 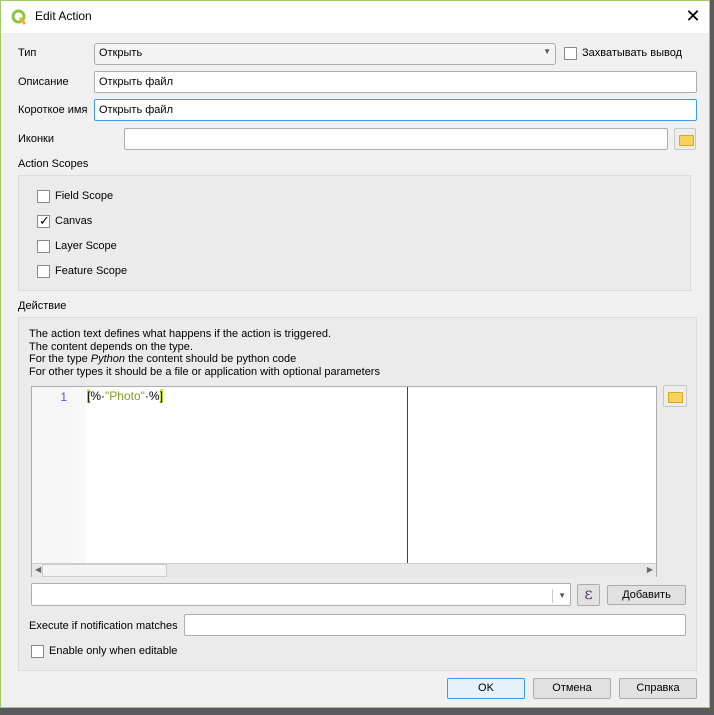 What do you see at coordinates (43, 271) in the screenshot?
I see `feature-scope-checkbox` at bounding box center [43, 271].